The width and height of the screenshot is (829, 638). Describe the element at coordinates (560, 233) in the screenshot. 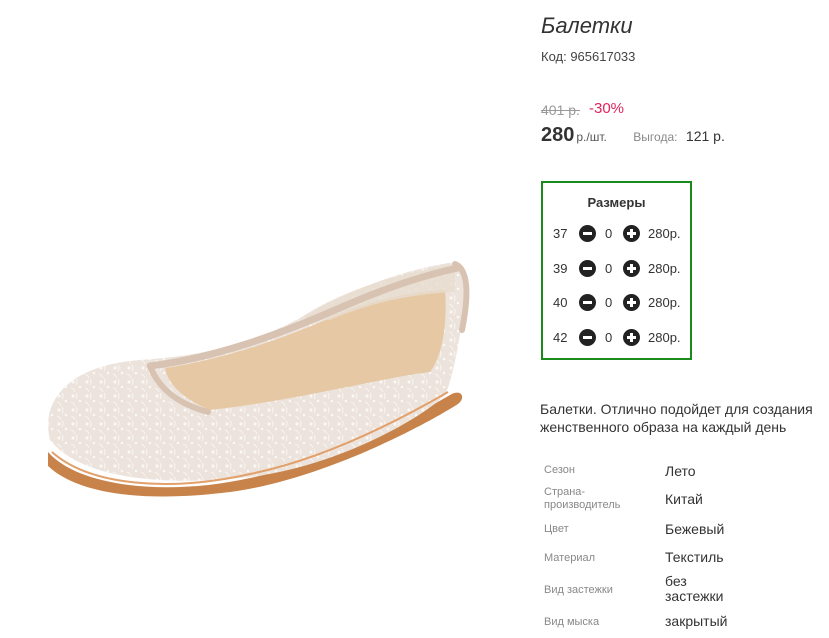

I see `size-label: 37` at that location.